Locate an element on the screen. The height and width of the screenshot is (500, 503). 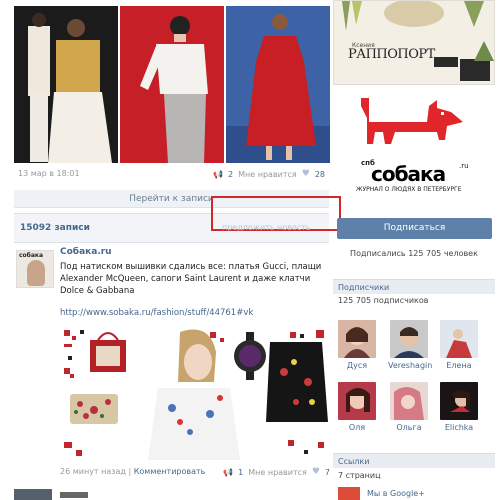
brand-domain: .ru is located at coordinates (464, 166).